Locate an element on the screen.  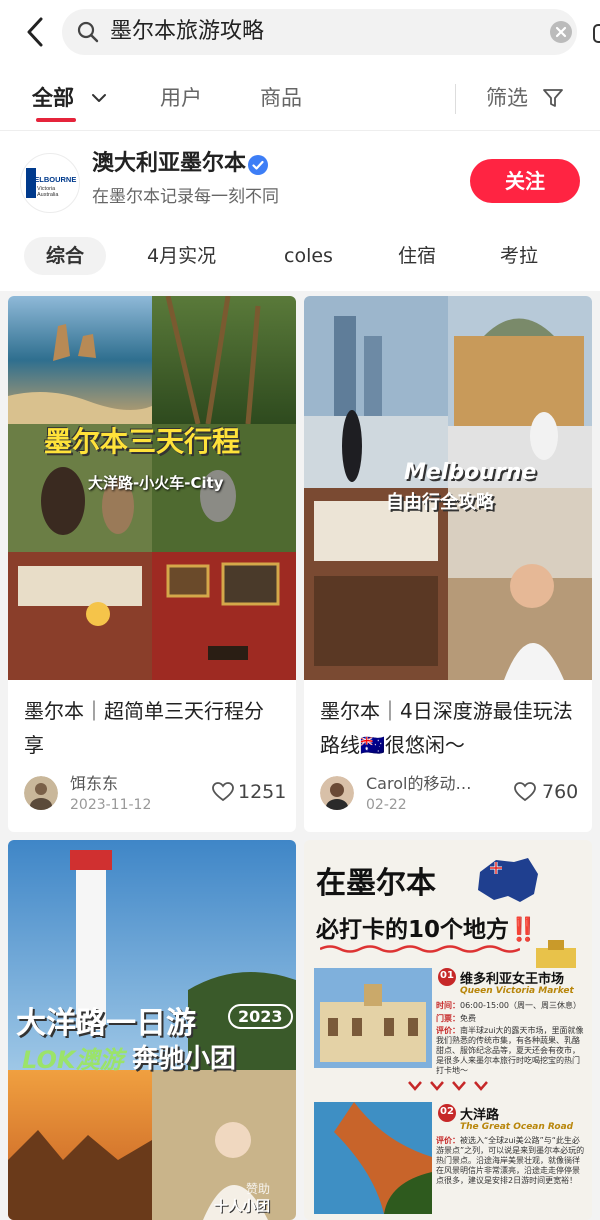
building-illustration is located at coordinates (556, 954).